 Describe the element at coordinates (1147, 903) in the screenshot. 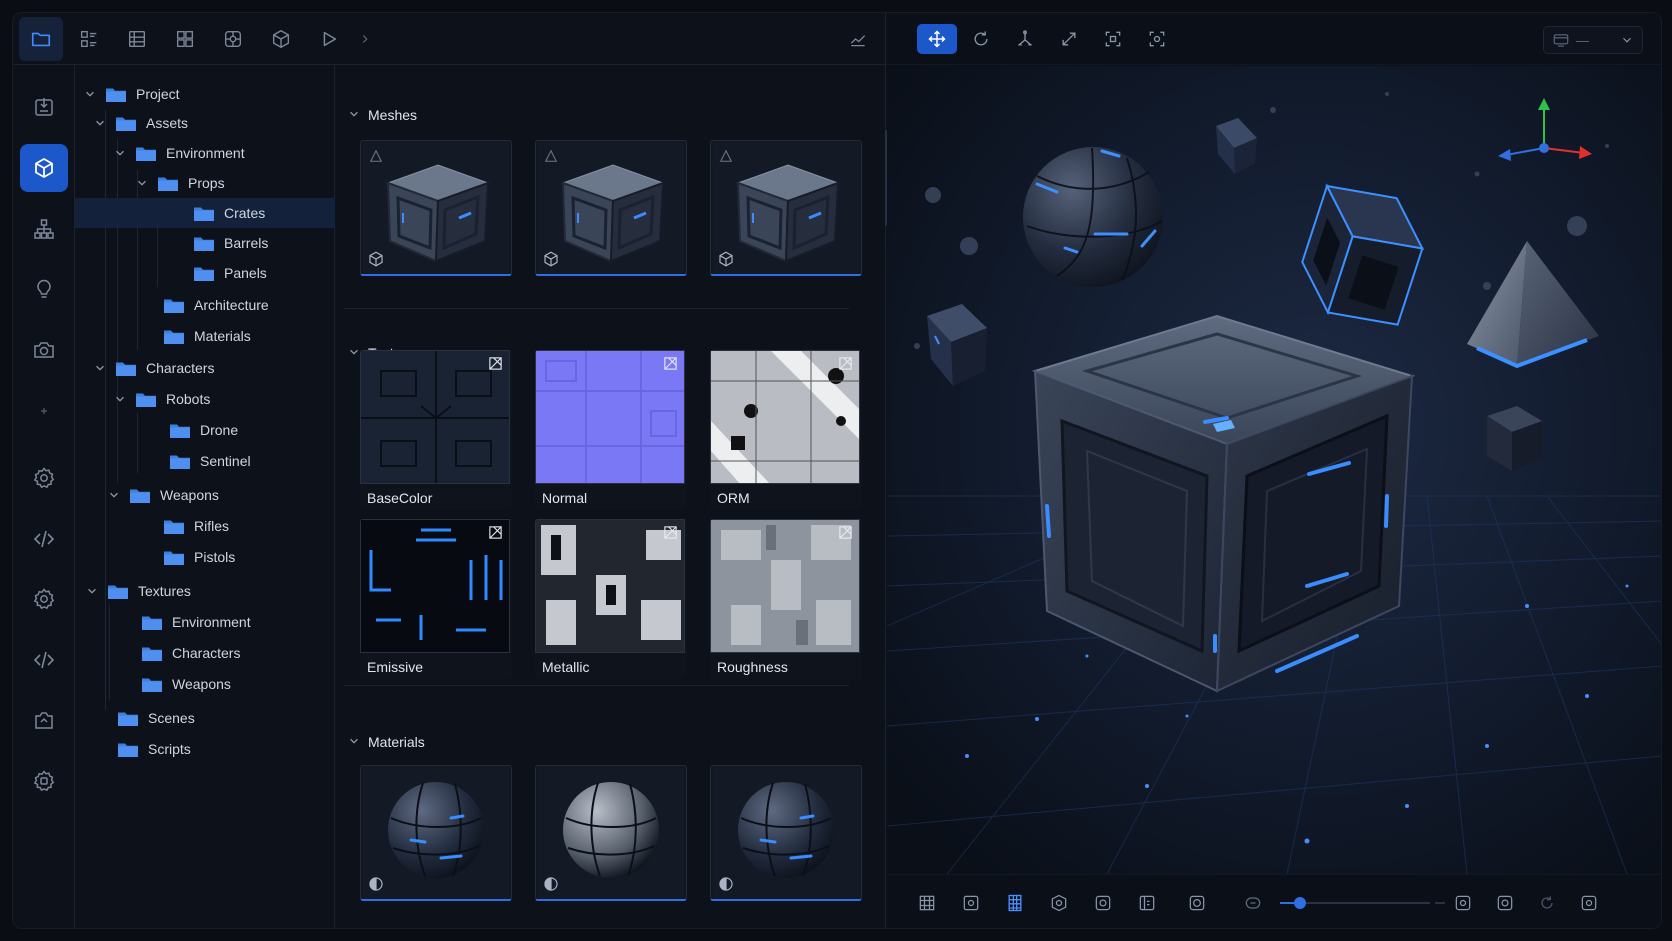

I see `layout-button` at that location.